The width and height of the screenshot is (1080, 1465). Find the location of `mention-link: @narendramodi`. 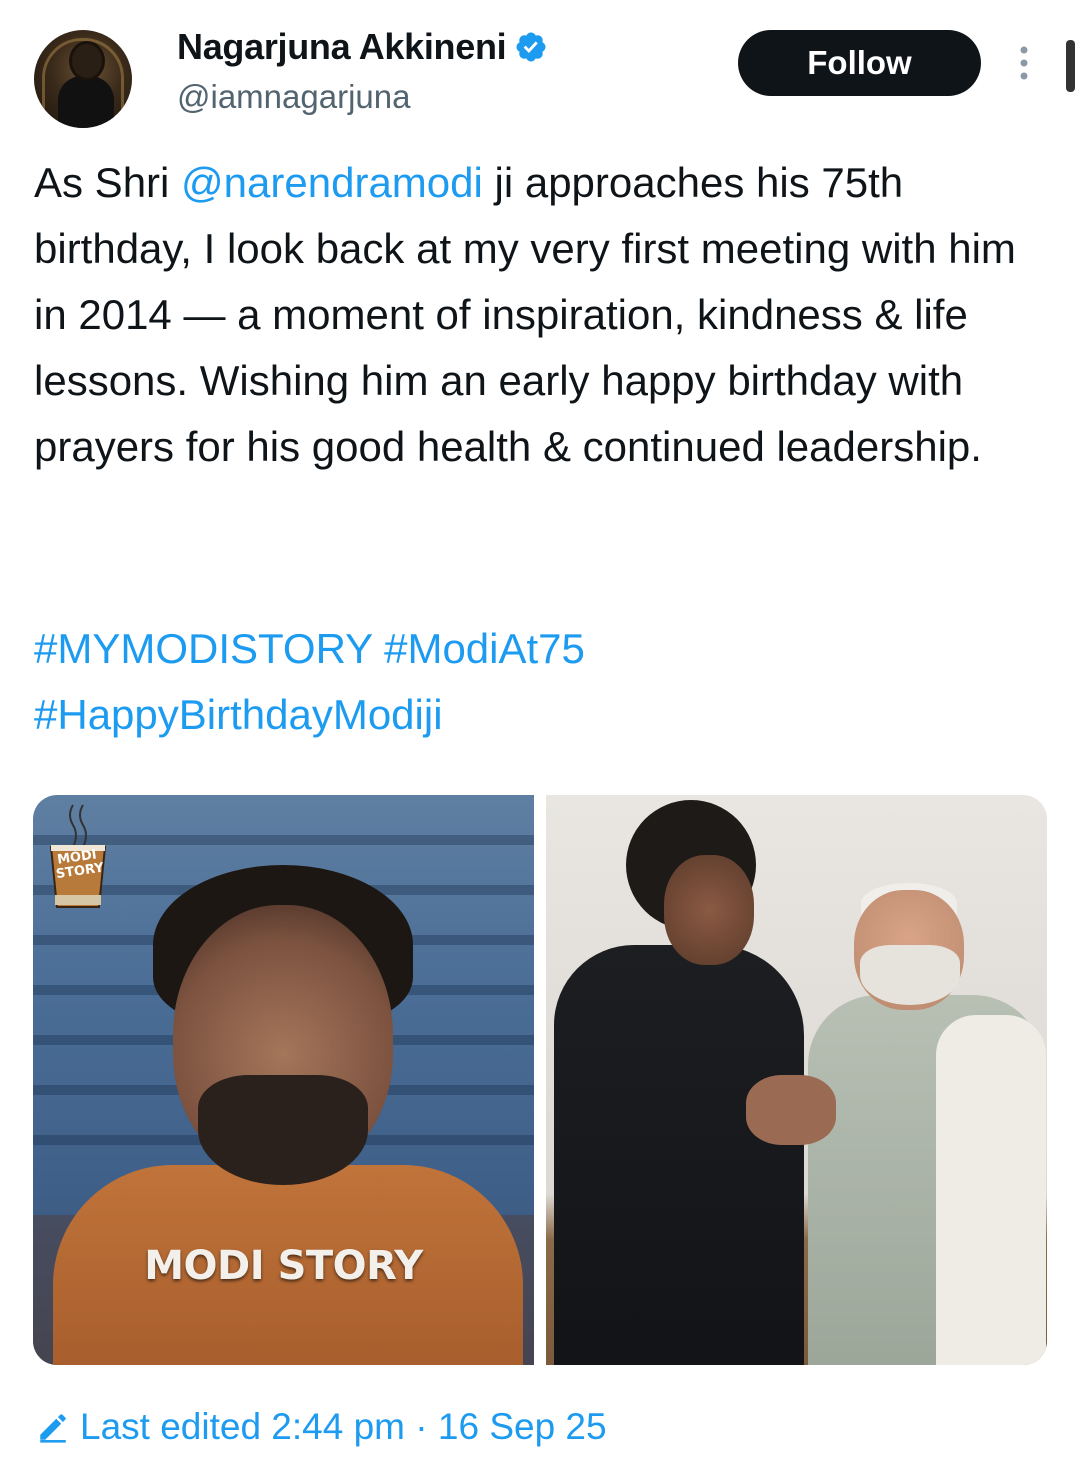

mention-link: @narendramodi is located at coordinates (332, 182).